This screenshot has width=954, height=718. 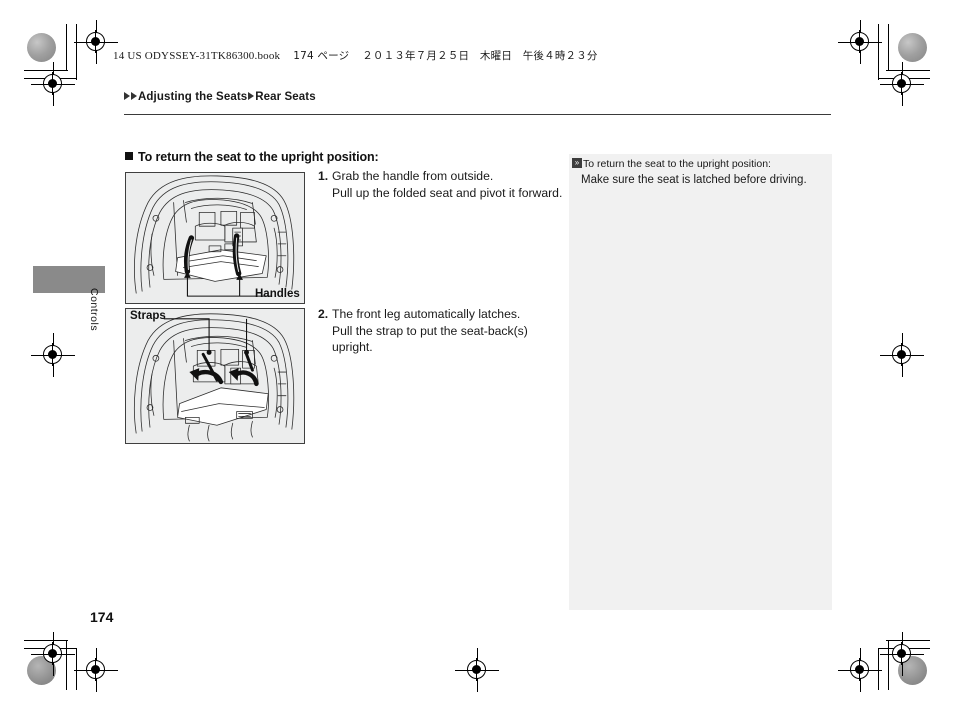 I want to click on page-number: 174, so click(x=102, y=617).